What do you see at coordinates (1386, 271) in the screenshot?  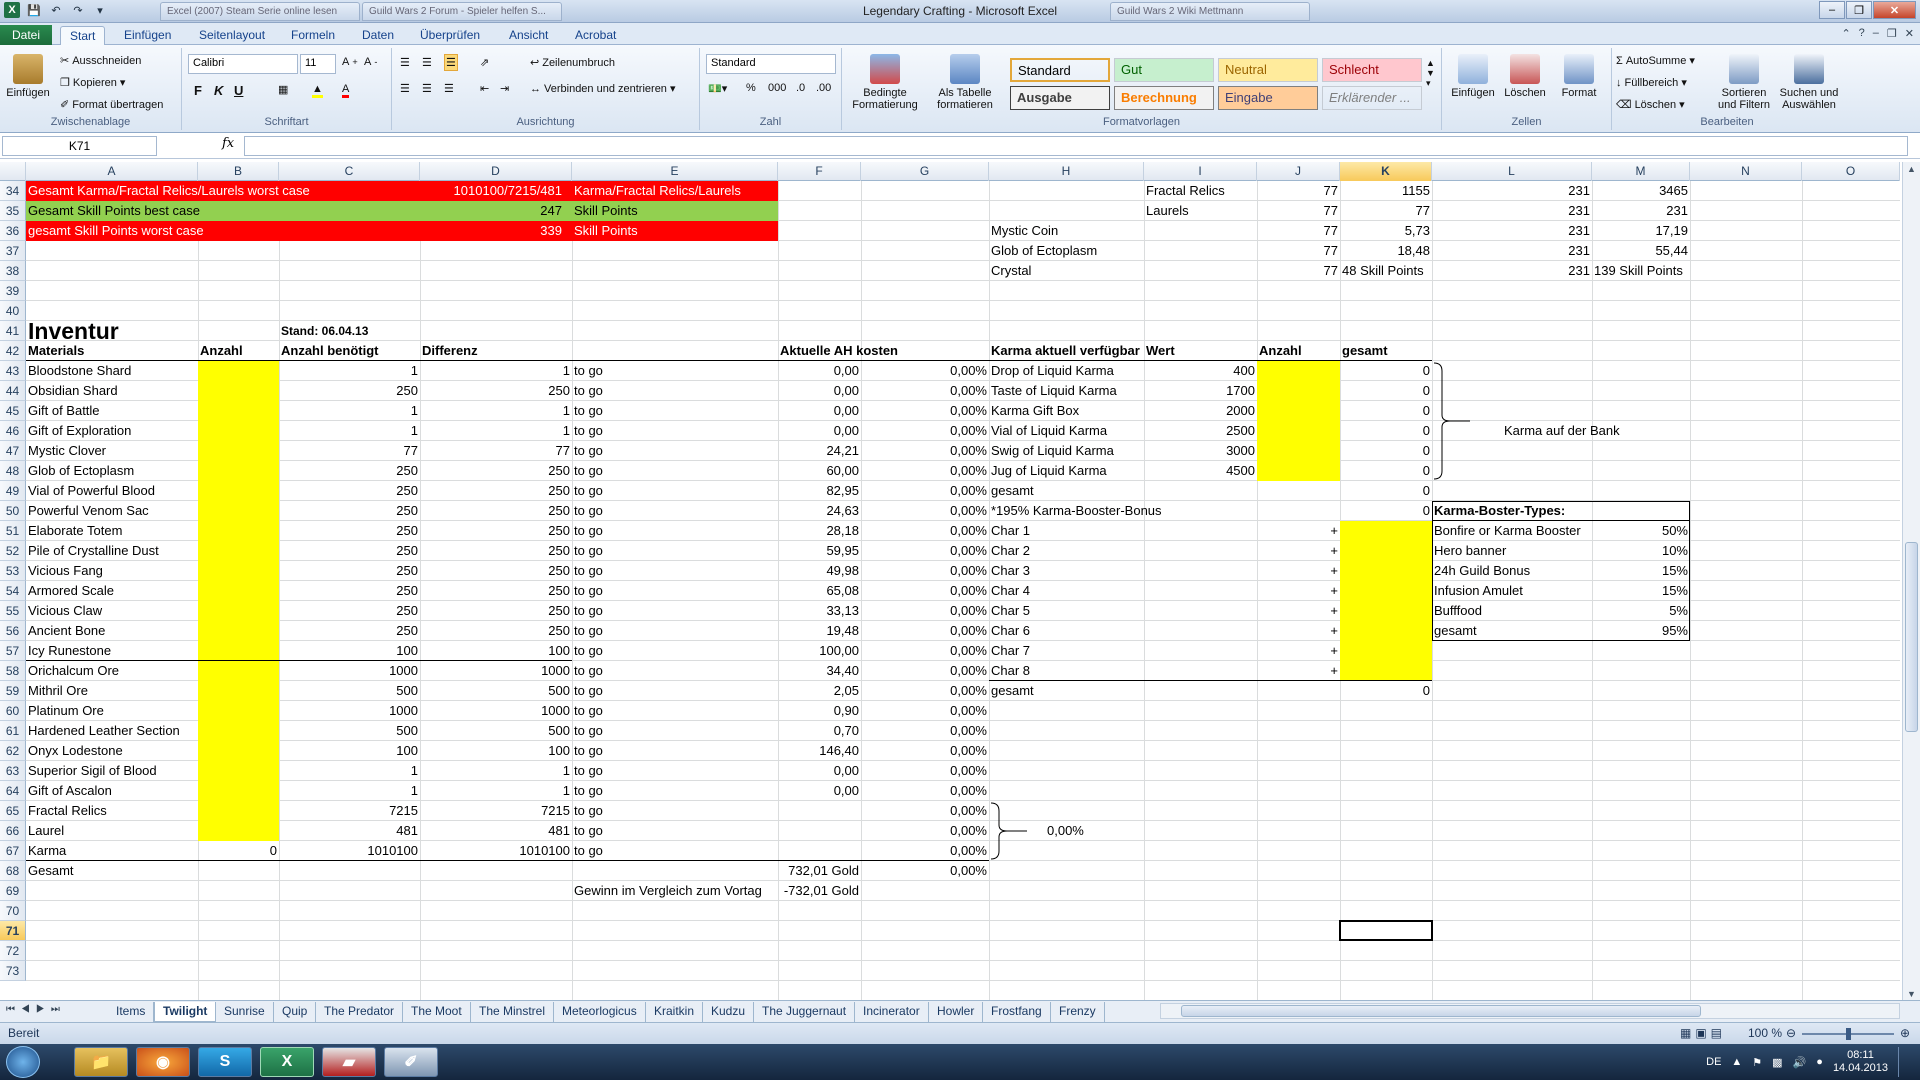 I see `value-cell: 48 Skill Points` at bounding box center [1386, 271].